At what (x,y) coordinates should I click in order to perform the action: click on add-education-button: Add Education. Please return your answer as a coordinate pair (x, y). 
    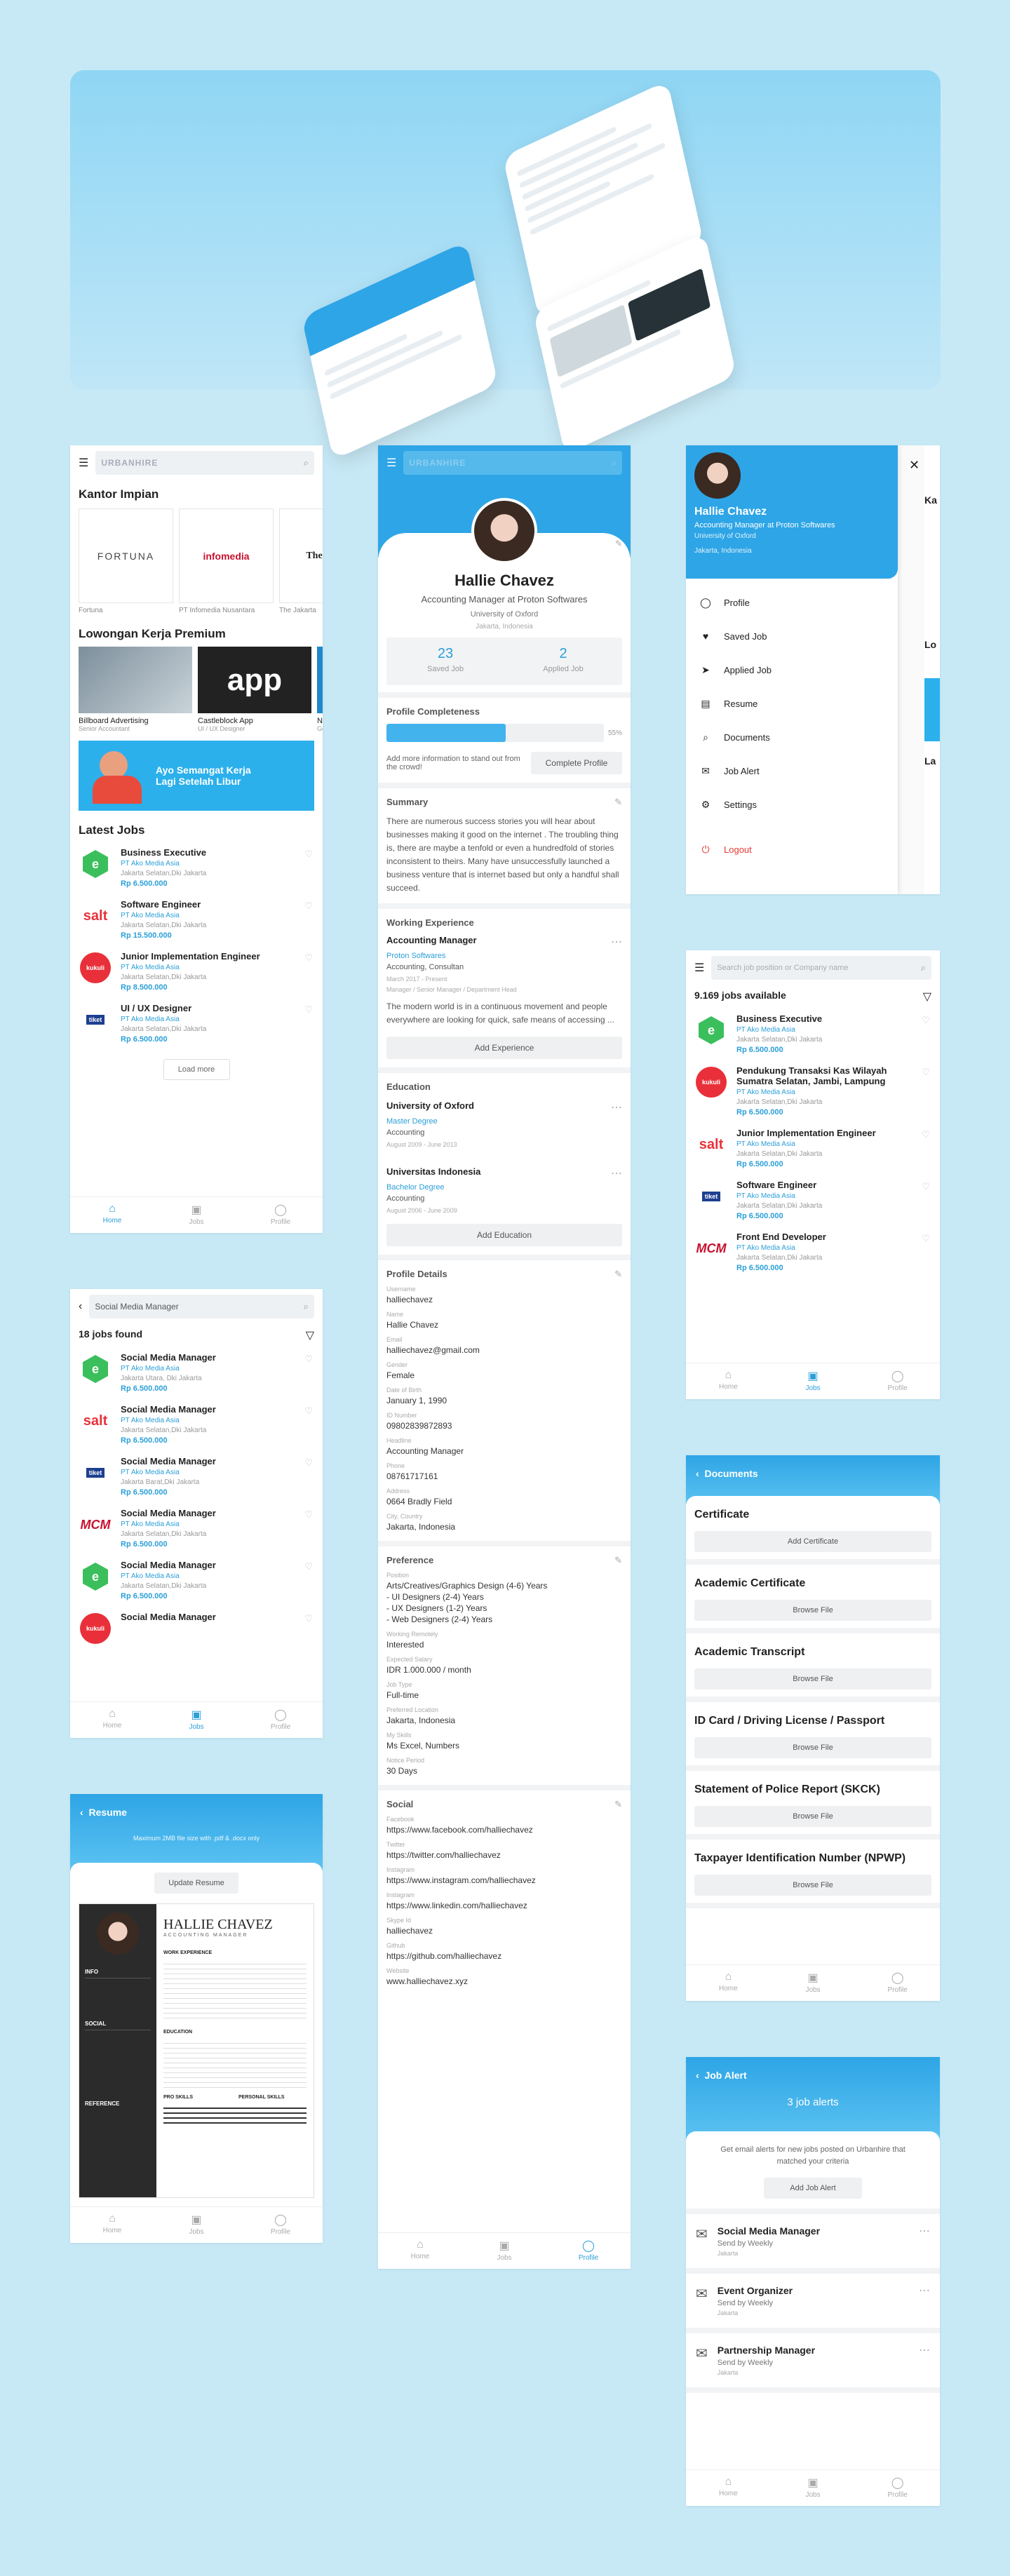
    Looking at the image, I should click on (504, 1235).